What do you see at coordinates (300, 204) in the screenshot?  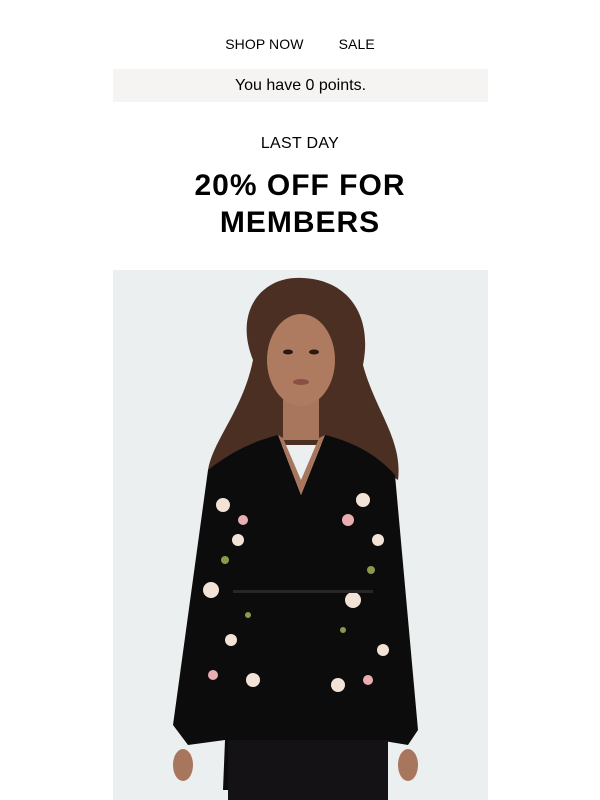 I see `promo-headline: 20% OFF FOR MEMBERS` at bounding box center [300, 204].